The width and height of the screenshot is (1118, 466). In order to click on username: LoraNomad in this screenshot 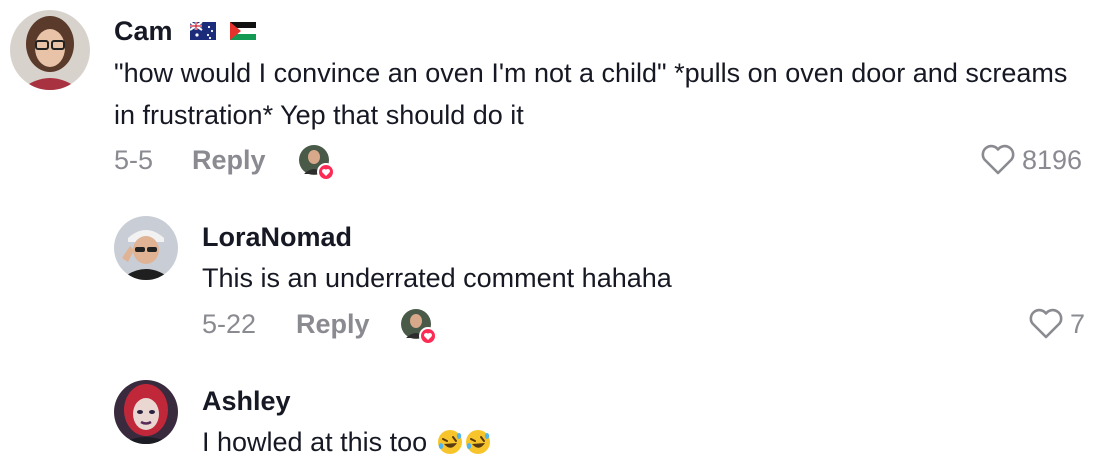, I will do `click(277, 237)`.